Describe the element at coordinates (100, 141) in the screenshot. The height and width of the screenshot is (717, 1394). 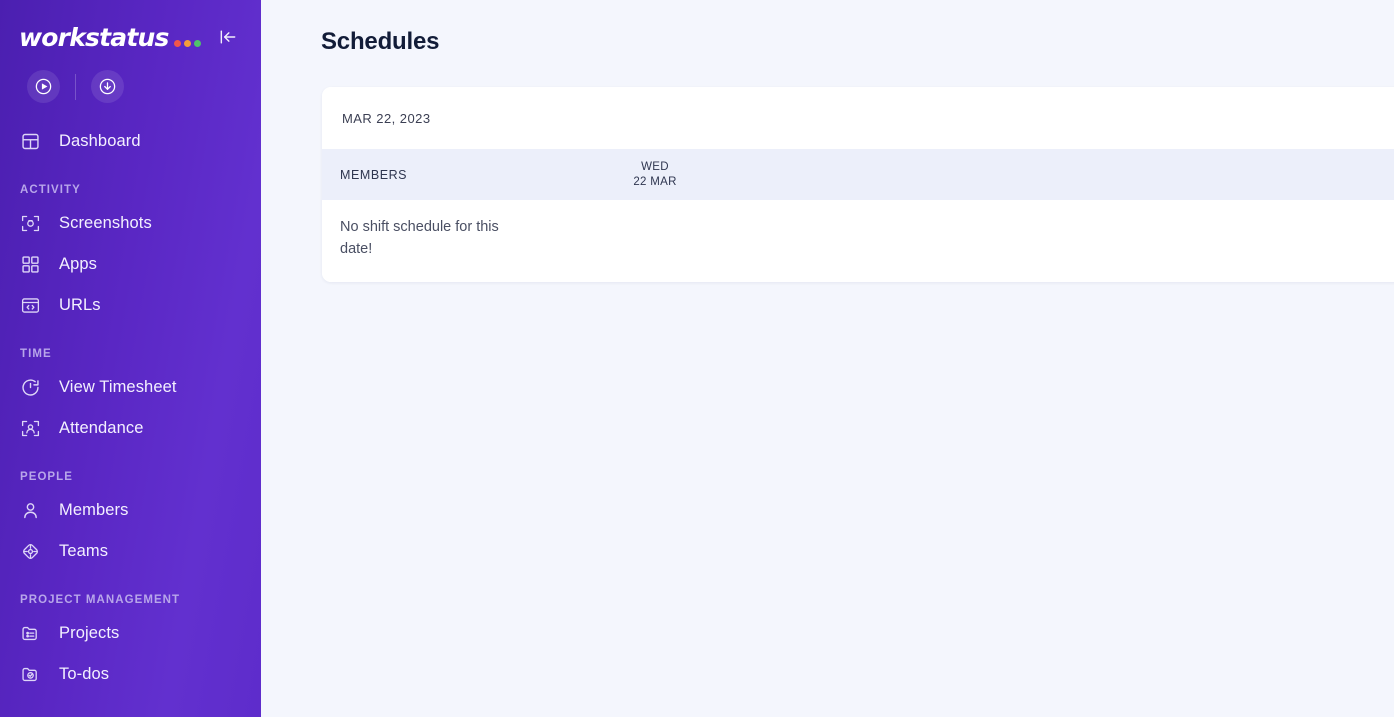
I see `sidebar-item-label: Dashboard` at that location.